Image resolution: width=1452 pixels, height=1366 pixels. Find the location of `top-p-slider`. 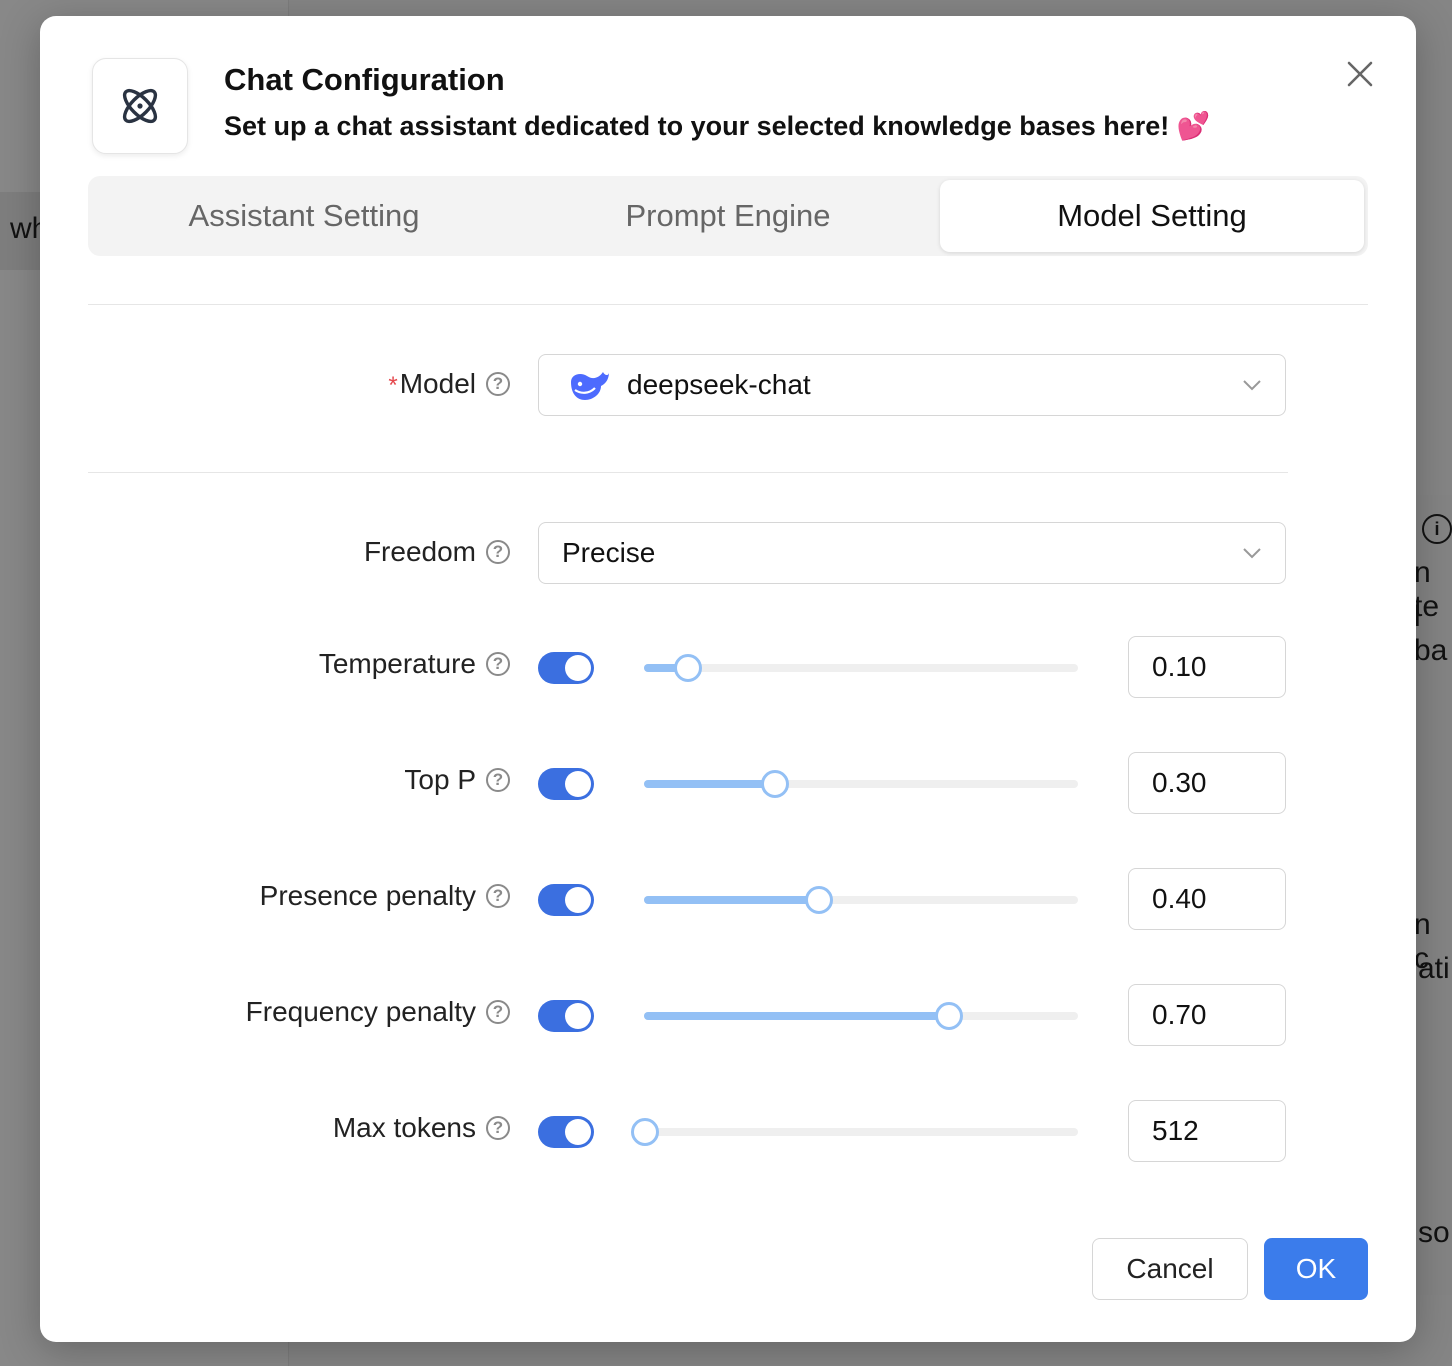

top-p-slider is located at coordinates (861, 784).